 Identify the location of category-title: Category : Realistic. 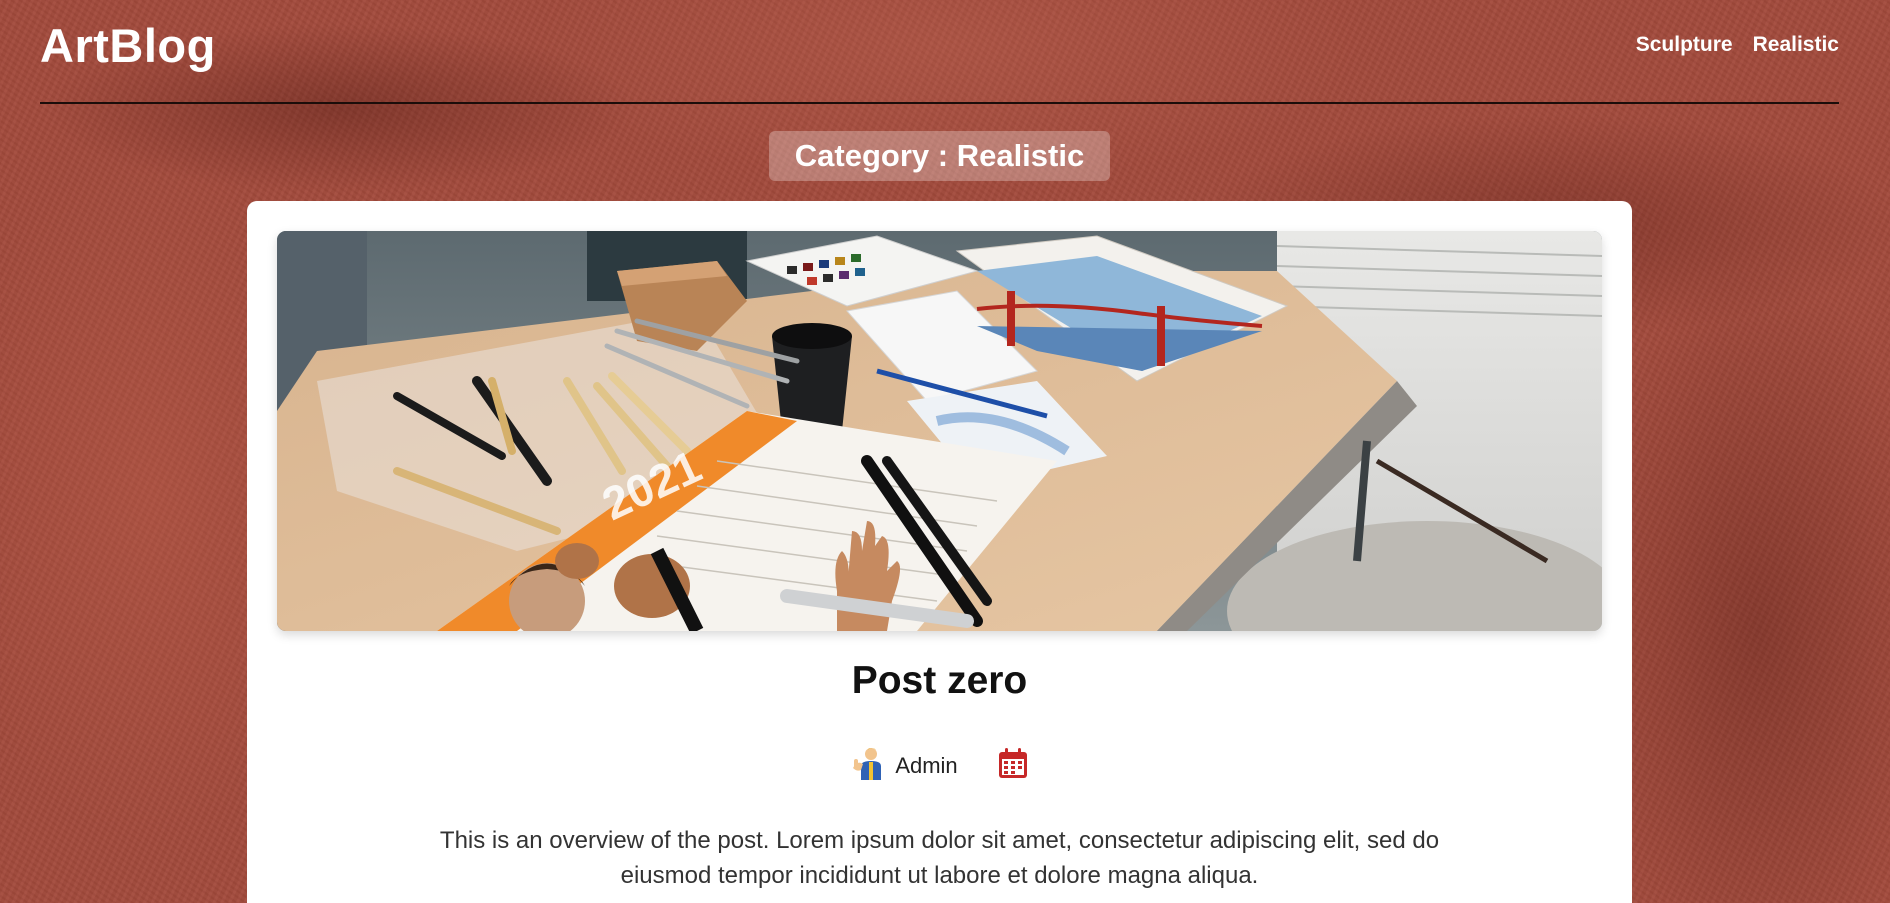
(939, 156).